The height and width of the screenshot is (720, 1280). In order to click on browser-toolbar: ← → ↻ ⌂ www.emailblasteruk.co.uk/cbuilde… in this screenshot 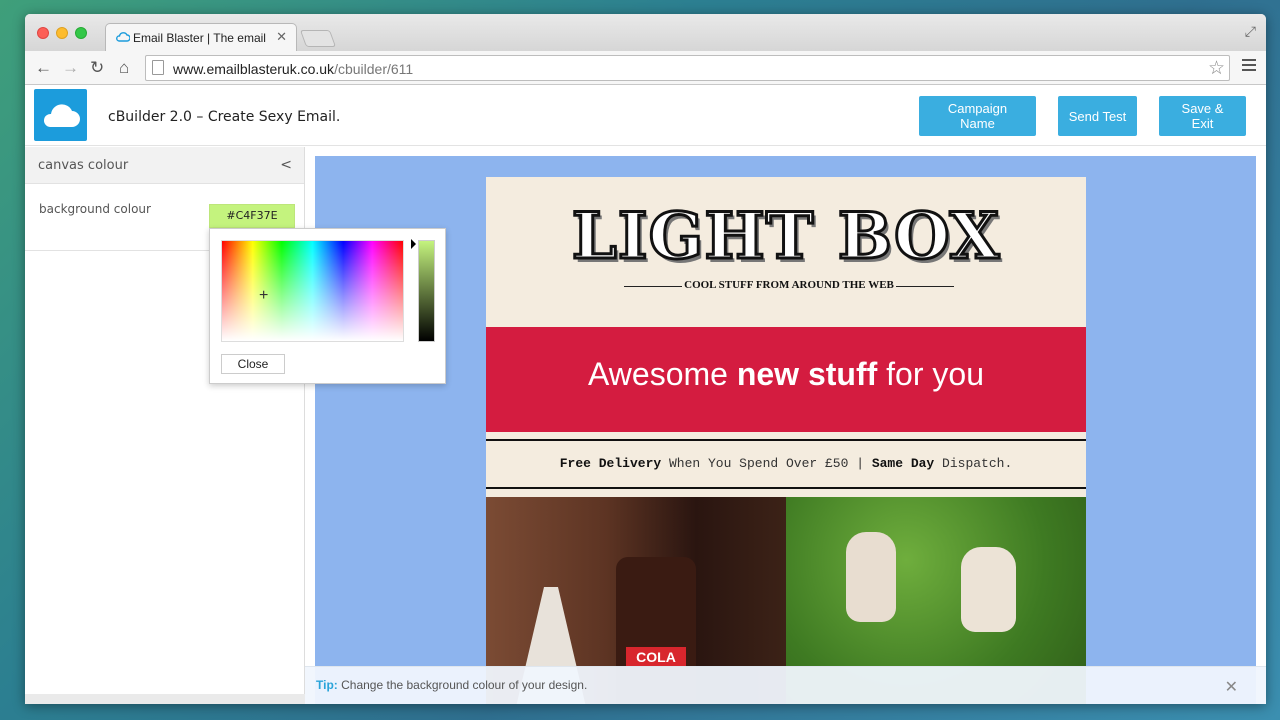, I will do `click(645, 68)`.